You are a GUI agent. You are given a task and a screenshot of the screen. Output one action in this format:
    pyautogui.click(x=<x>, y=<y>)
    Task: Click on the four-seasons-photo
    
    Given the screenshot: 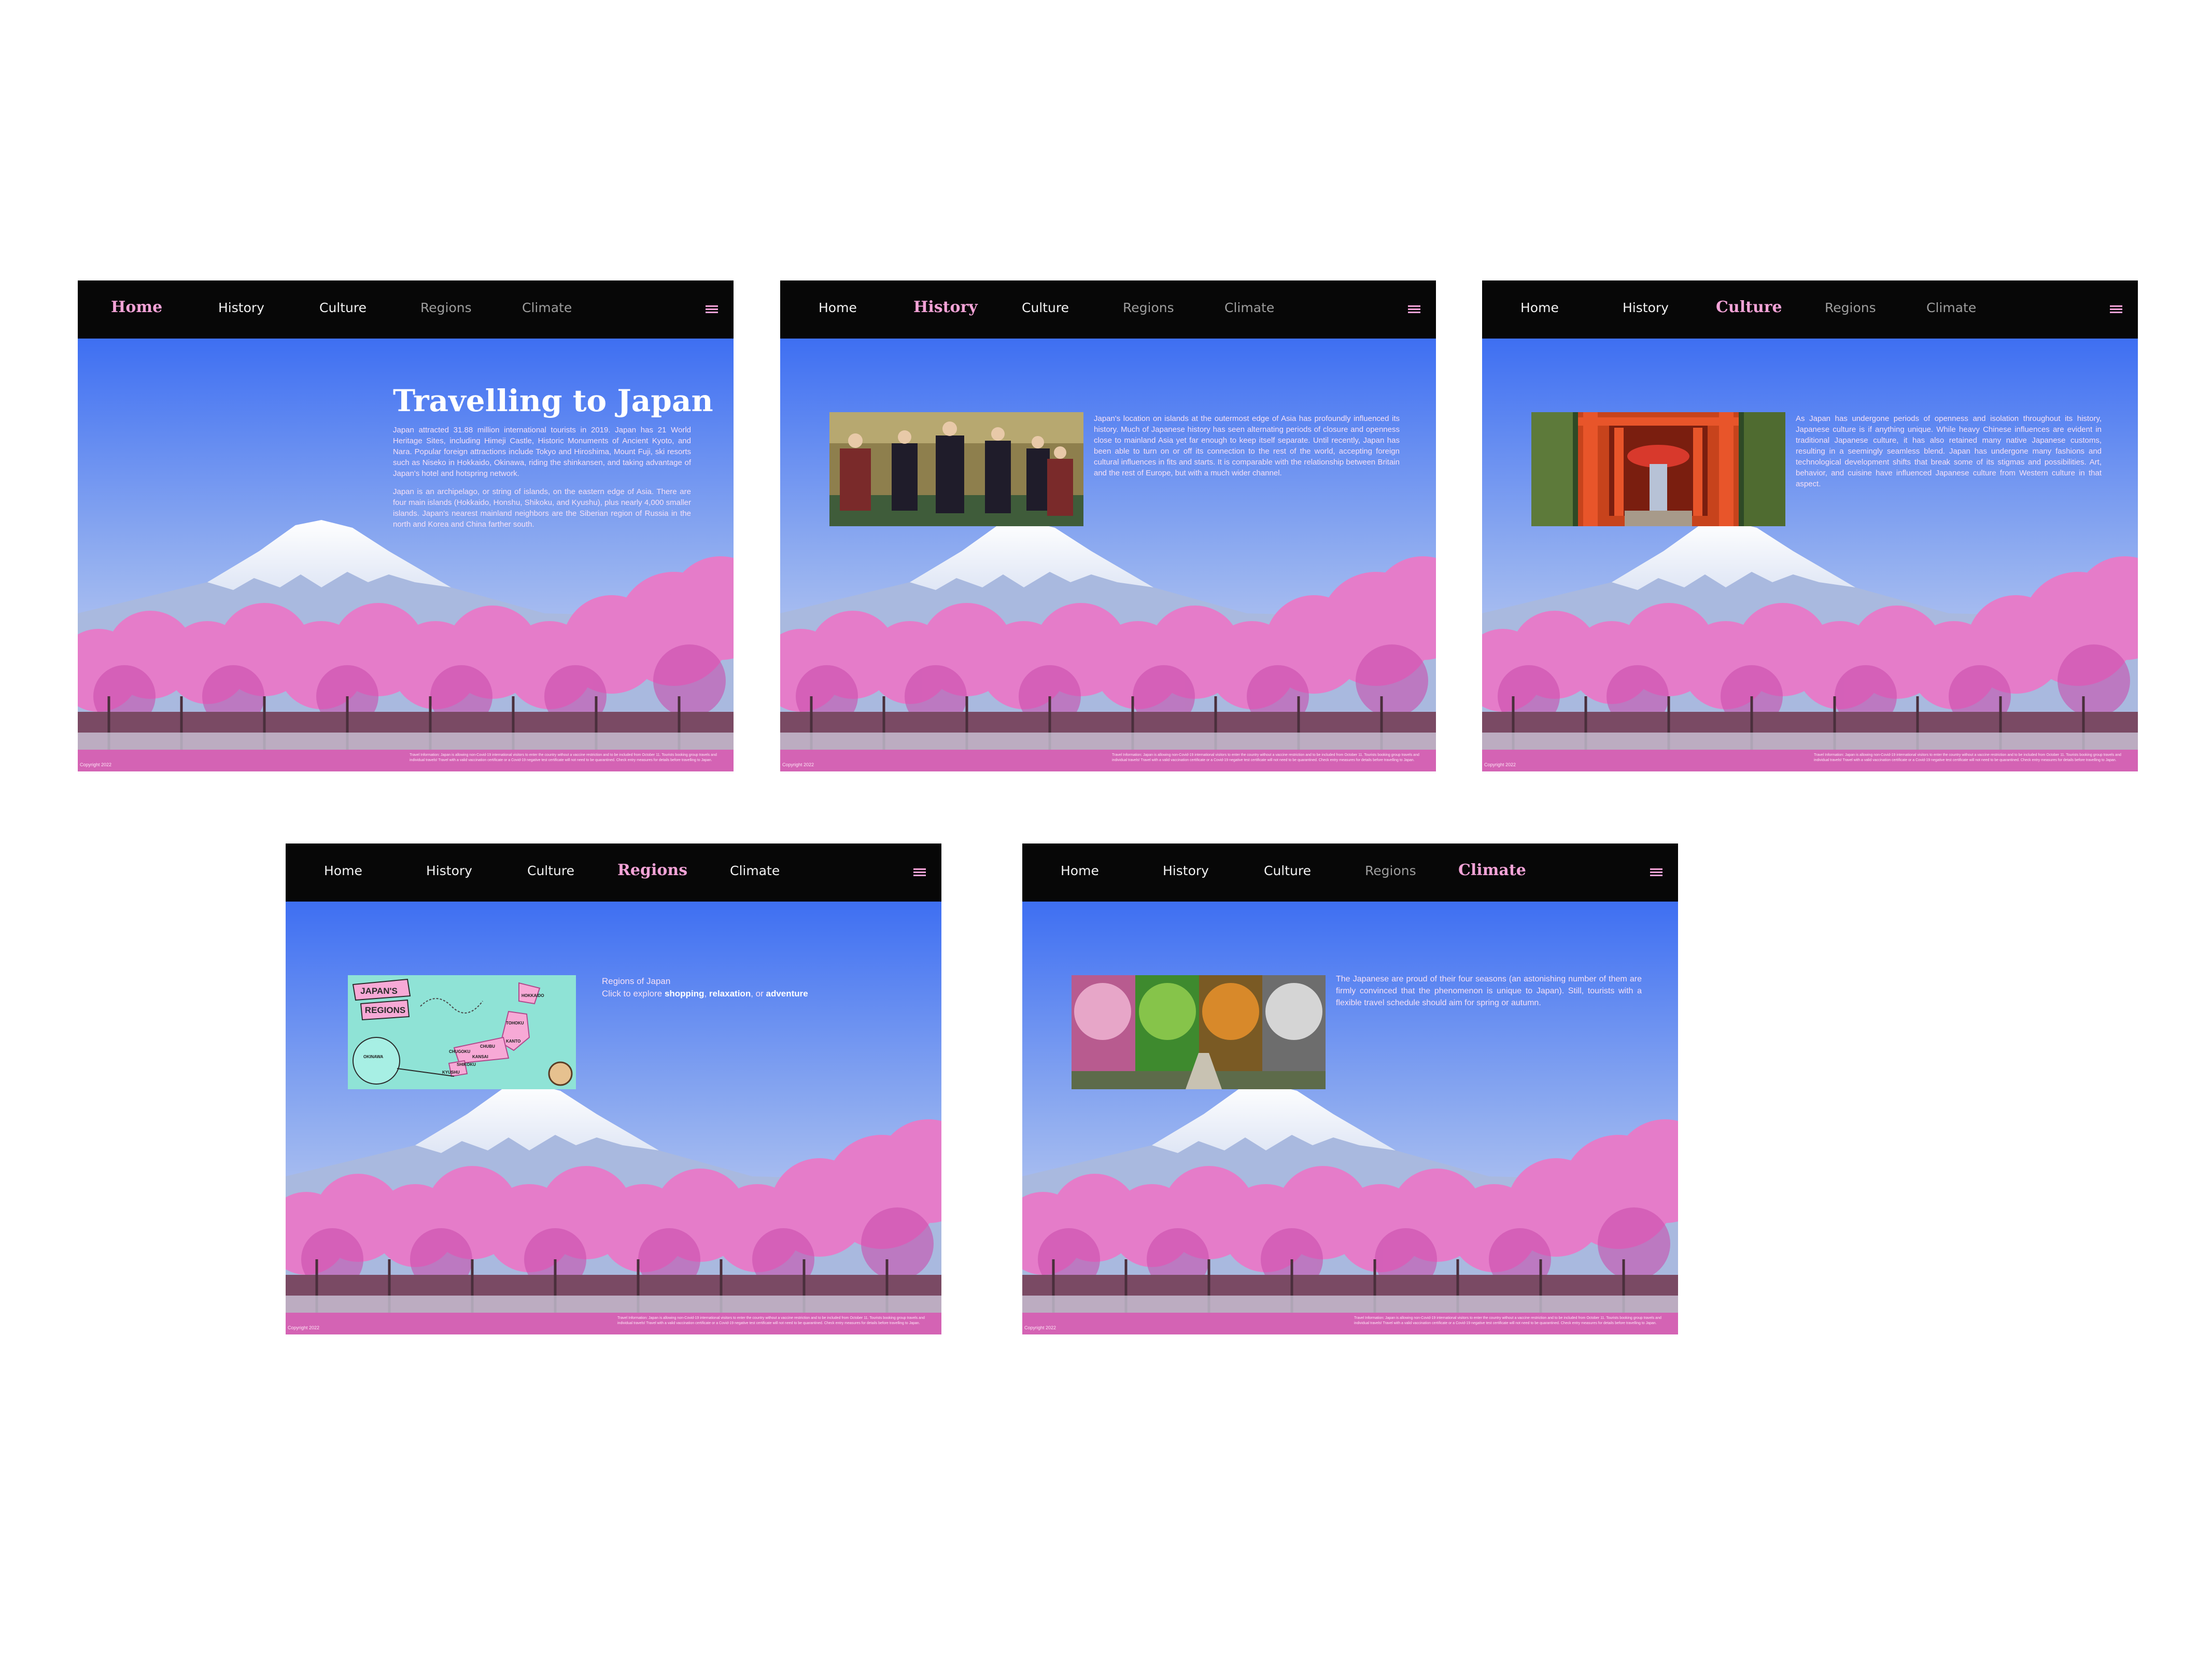 What is the action you would take?
    pyautogui.click(x=1199, y=1032)
    